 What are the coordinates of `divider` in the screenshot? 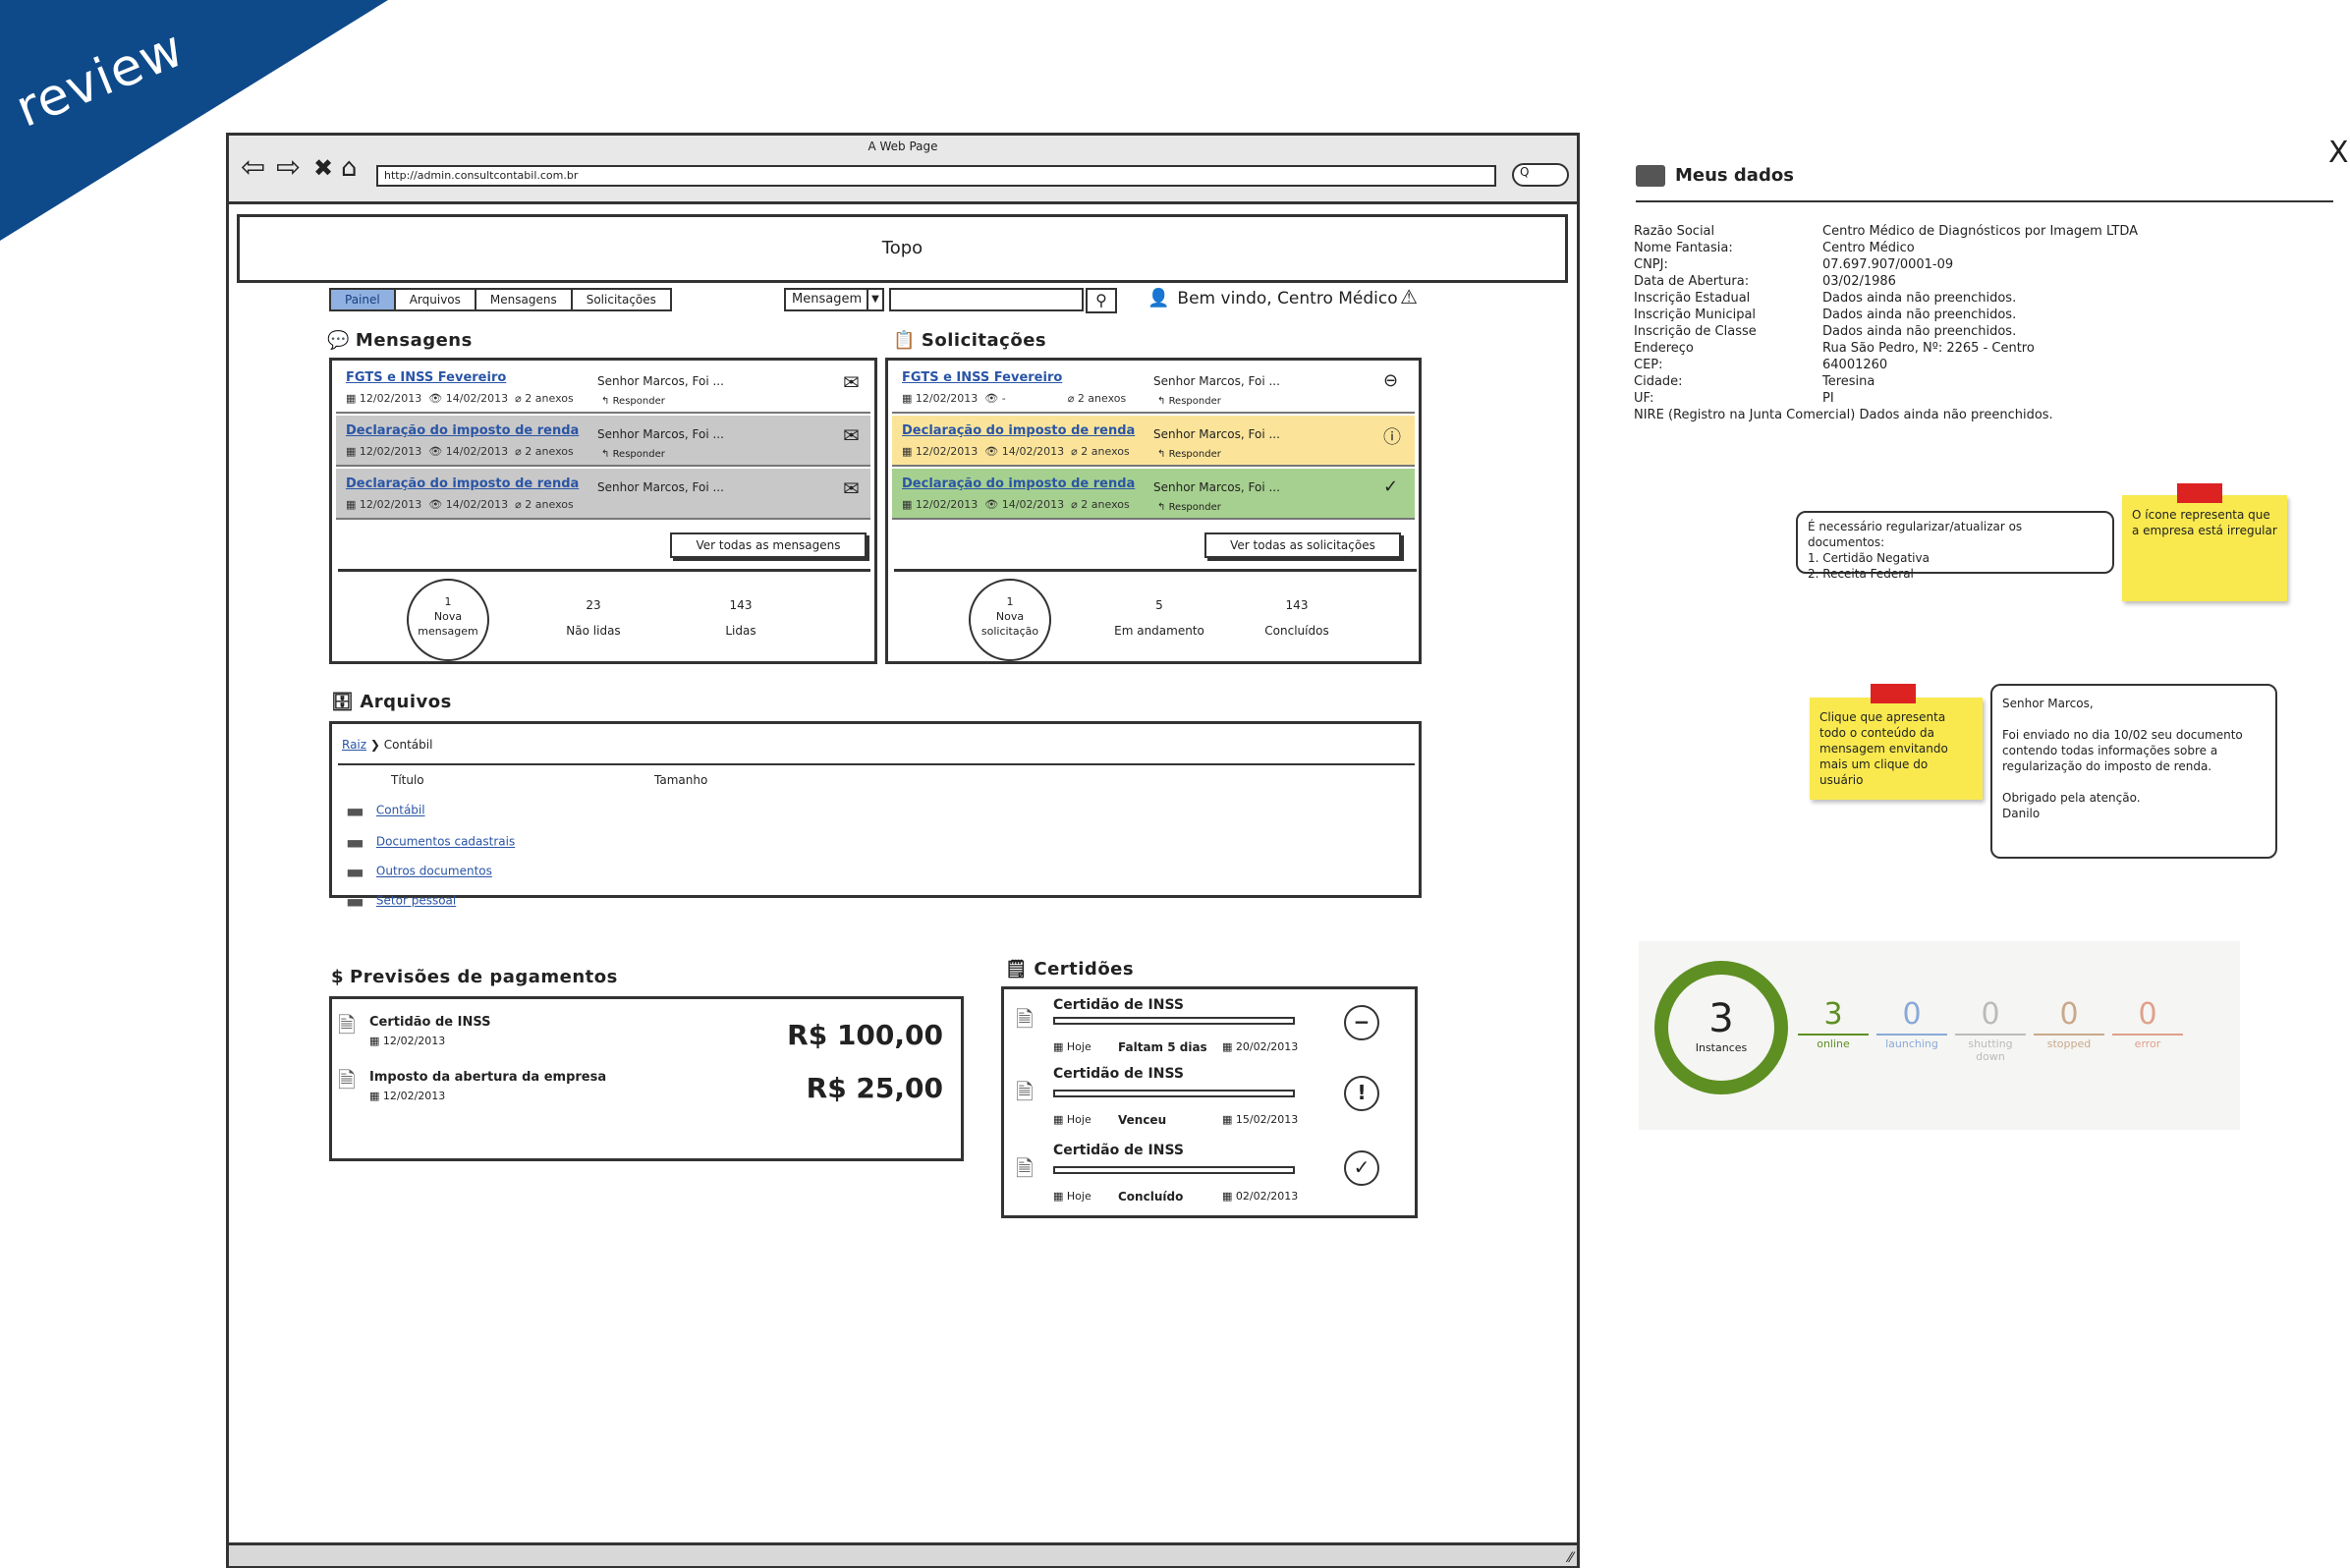 It's located at (1984, 201).